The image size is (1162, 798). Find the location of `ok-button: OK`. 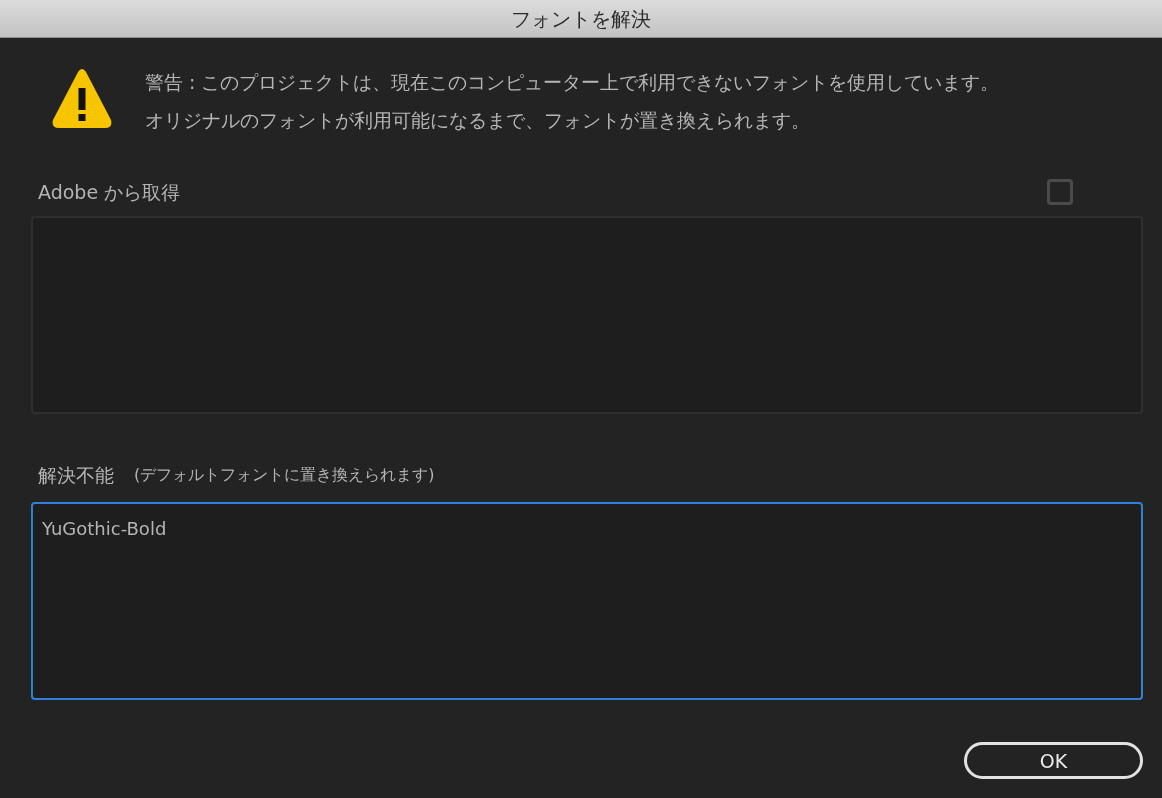

ok-button: OK is located at coordinates (1053, 760).